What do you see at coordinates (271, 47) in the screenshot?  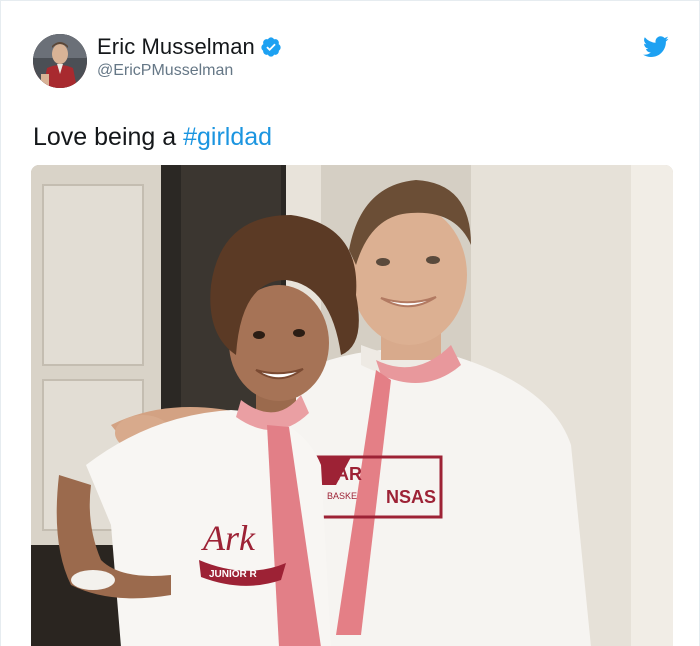 I see `verified-badge-icon` at bounding box center [271, 47].